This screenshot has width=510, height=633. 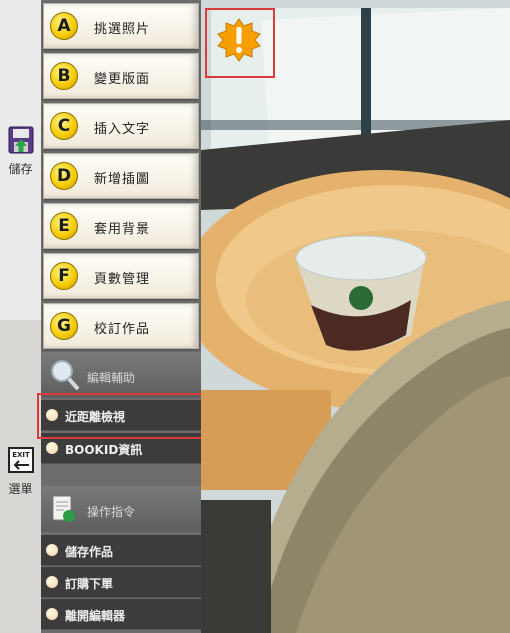 What do you see at coordinates (95, 616) in the screenshot?
I see `menu-item-label: 離開編輯器` at bounding box center [95, 616].